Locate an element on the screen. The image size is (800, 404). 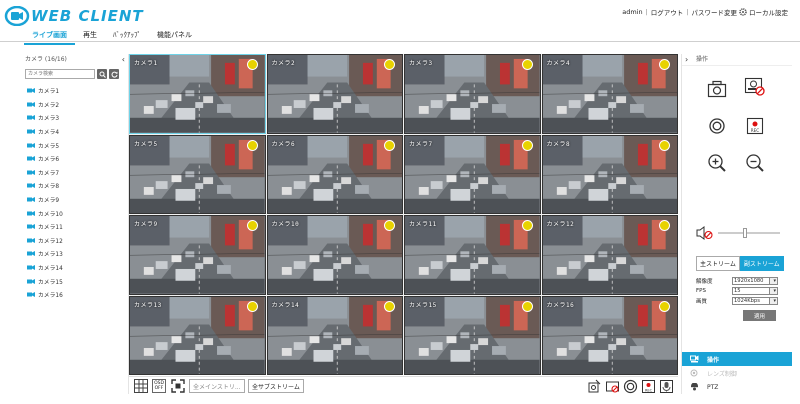
record-button is located at coordinates (717, 126).